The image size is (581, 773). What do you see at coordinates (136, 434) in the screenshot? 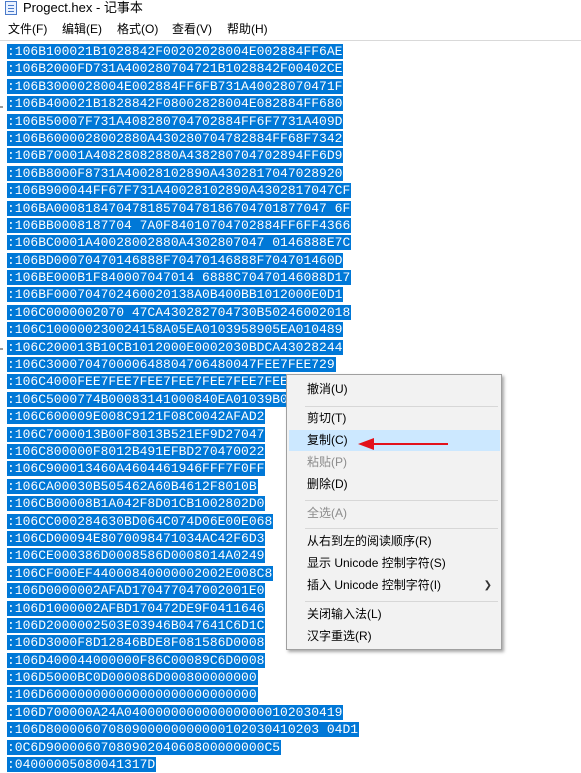
I see `selected-text: :106C7000013B00F8013B521EF9D27047` at bounding box center [136, 434].